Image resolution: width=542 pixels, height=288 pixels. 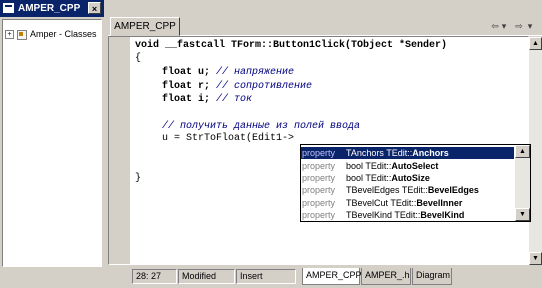 I want to click on bottom-tab-amper-h: AMPER_.h, so click(x=386, y=276).